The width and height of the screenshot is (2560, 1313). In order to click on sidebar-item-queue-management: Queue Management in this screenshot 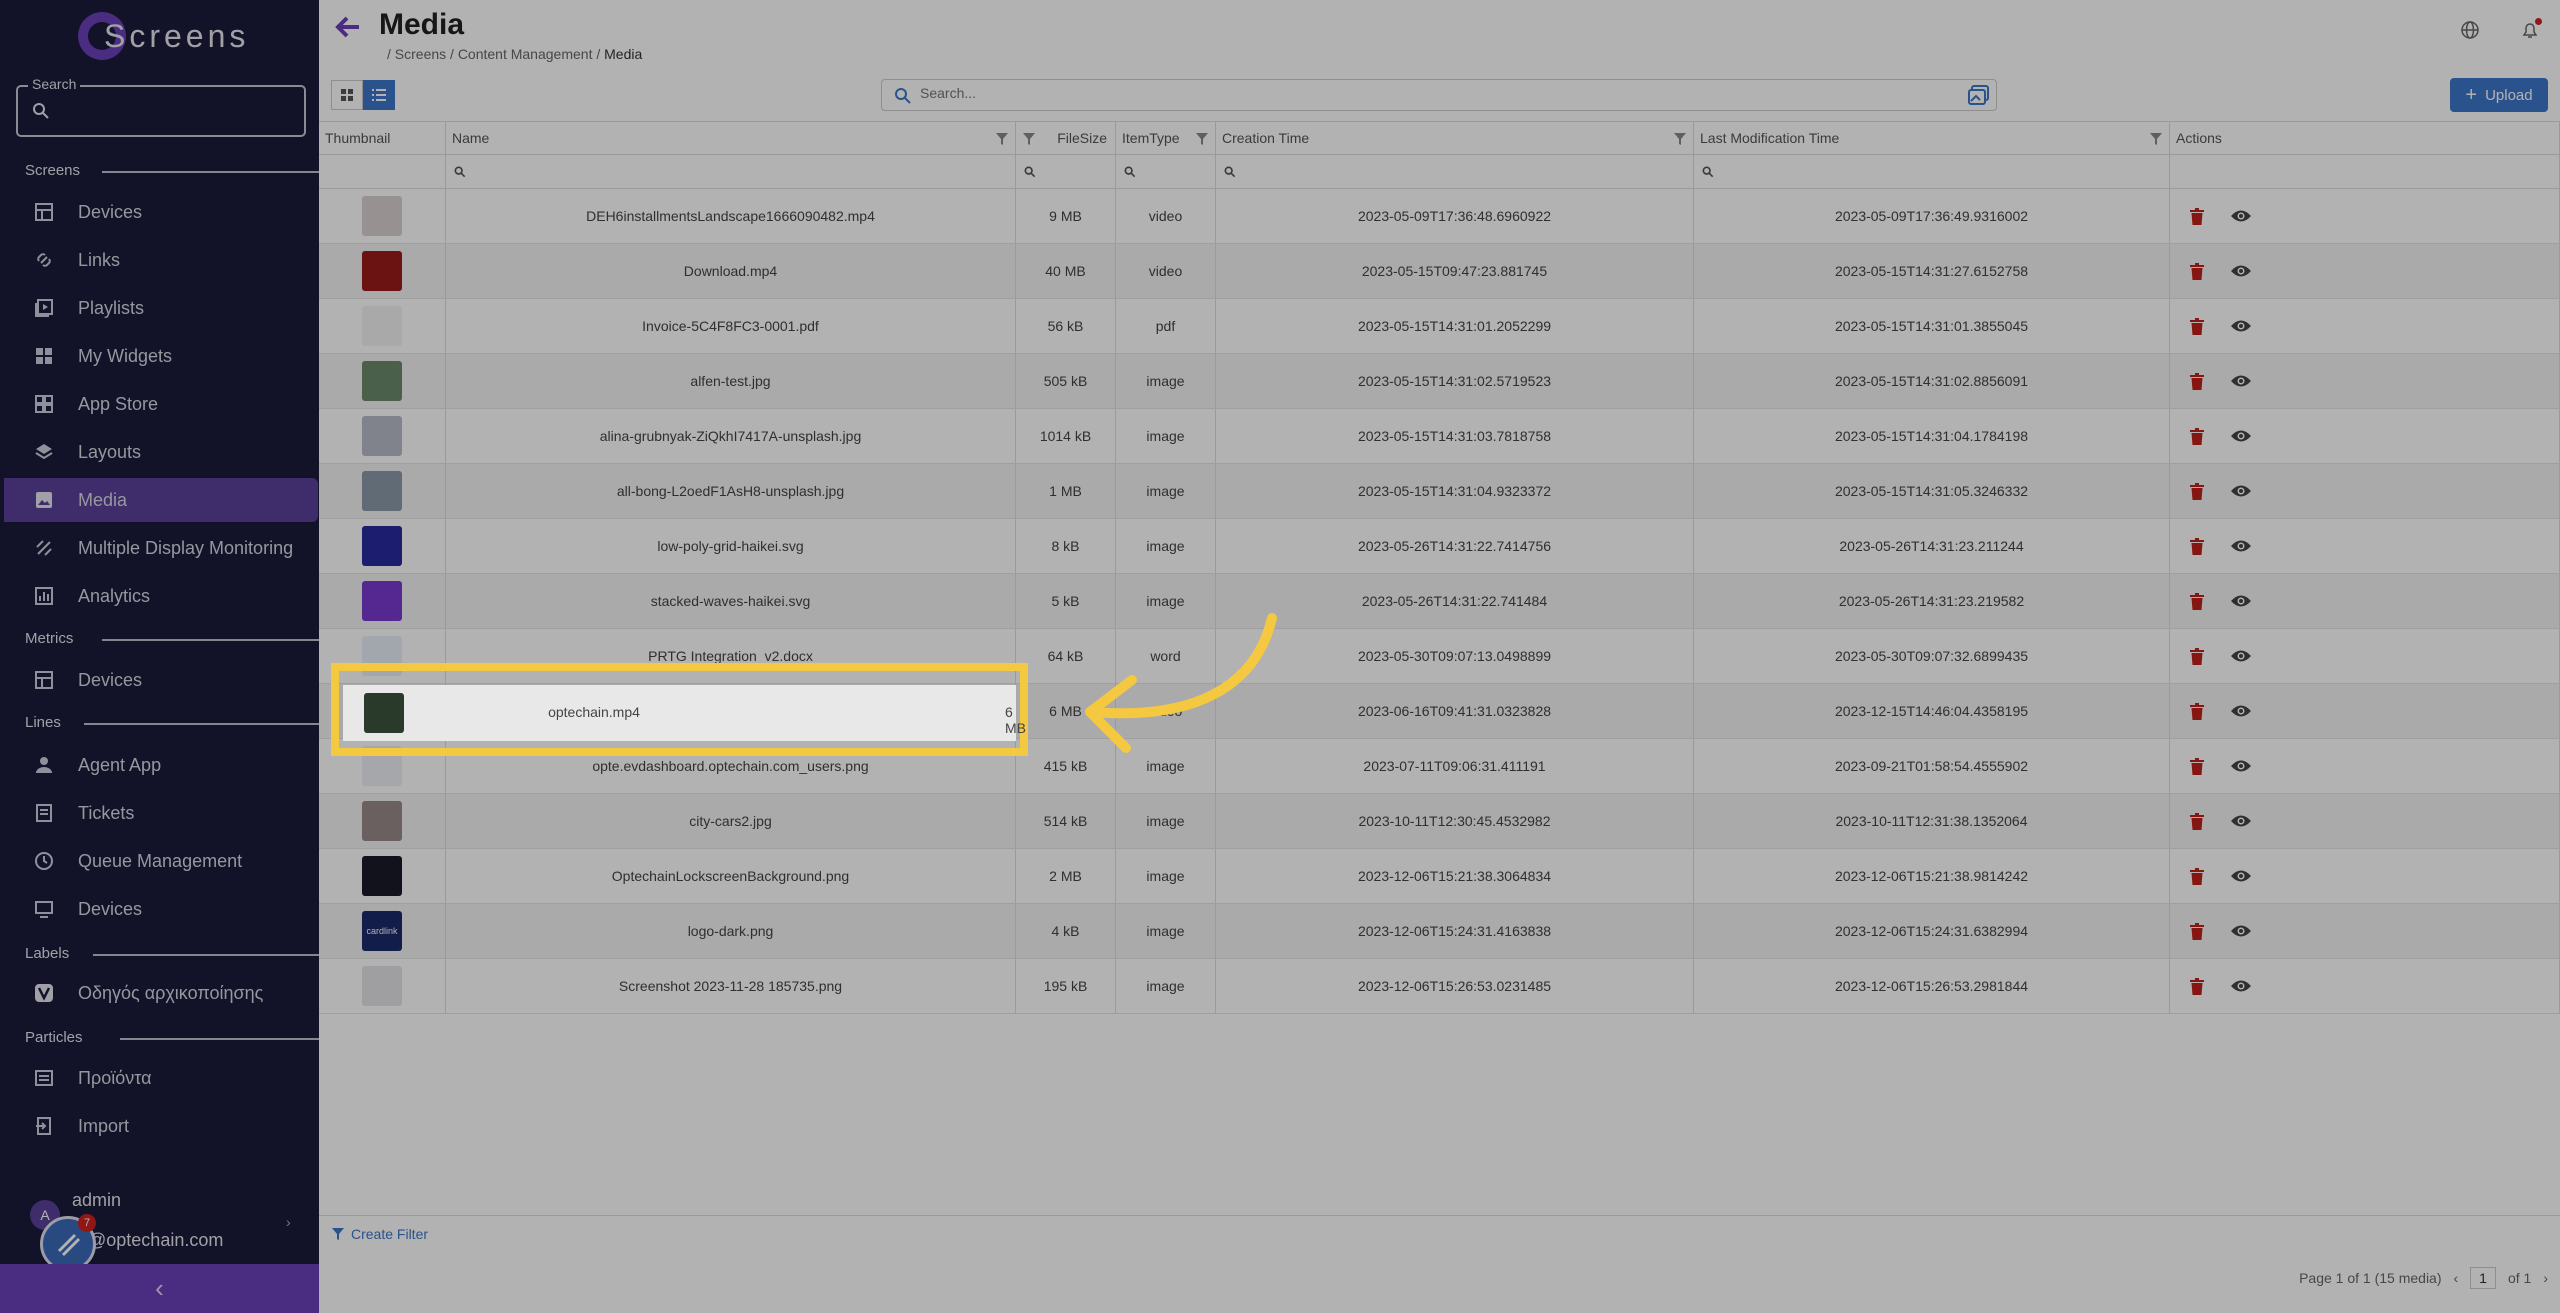, I will do `click(159, 861)`.